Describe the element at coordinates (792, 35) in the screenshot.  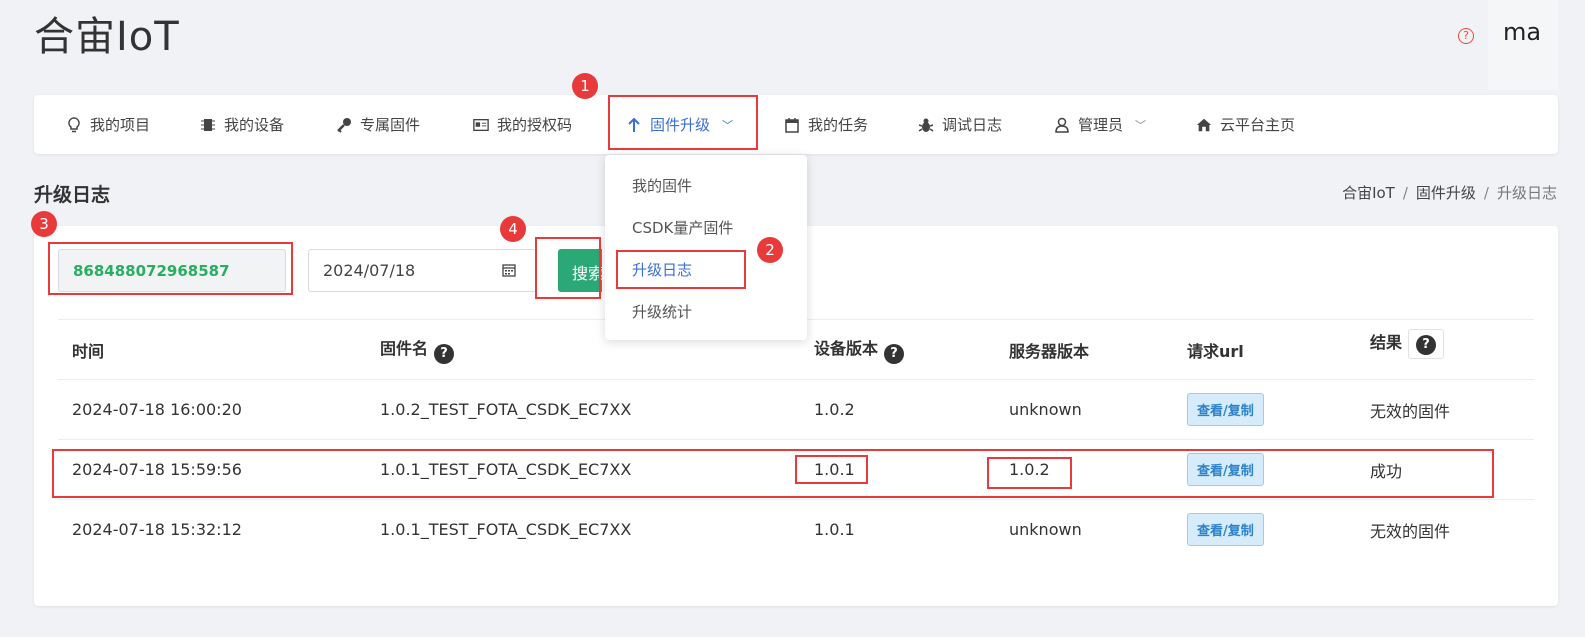
I see `top-bar: 合宙IoT ?` at that location.